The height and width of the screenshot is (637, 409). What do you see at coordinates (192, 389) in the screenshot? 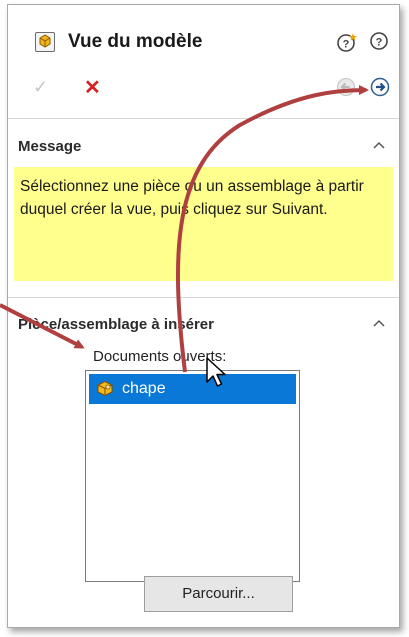
I see `list-item: chape` at bounding box center [192, 389].